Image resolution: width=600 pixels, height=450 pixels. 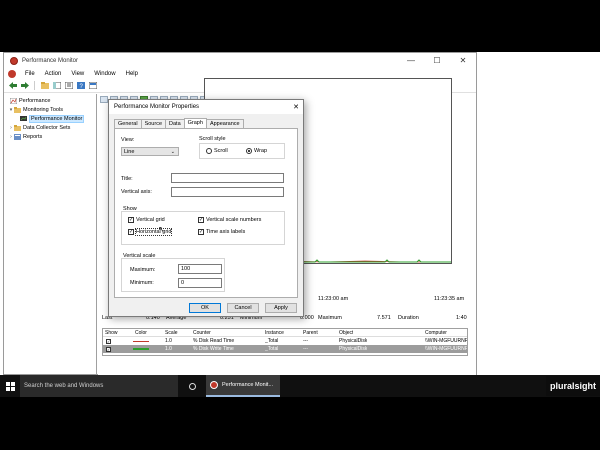 I want to click on tree-item-performance-monitor: Performance Monitor, so click(x=50, y=118).